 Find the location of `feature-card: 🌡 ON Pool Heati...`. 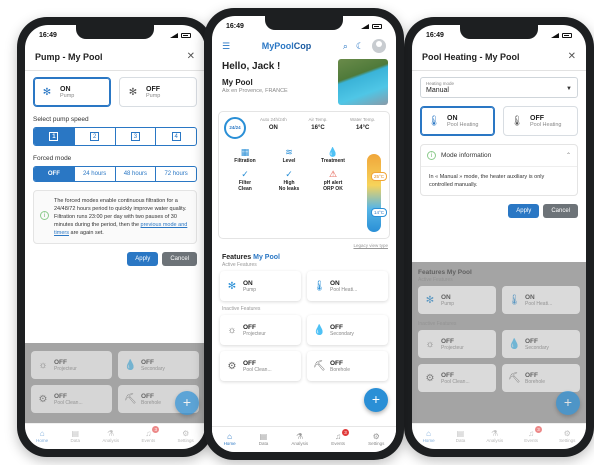

feature-card: 🌡 ON Pool Heati... is located at coordinates (541, 300).